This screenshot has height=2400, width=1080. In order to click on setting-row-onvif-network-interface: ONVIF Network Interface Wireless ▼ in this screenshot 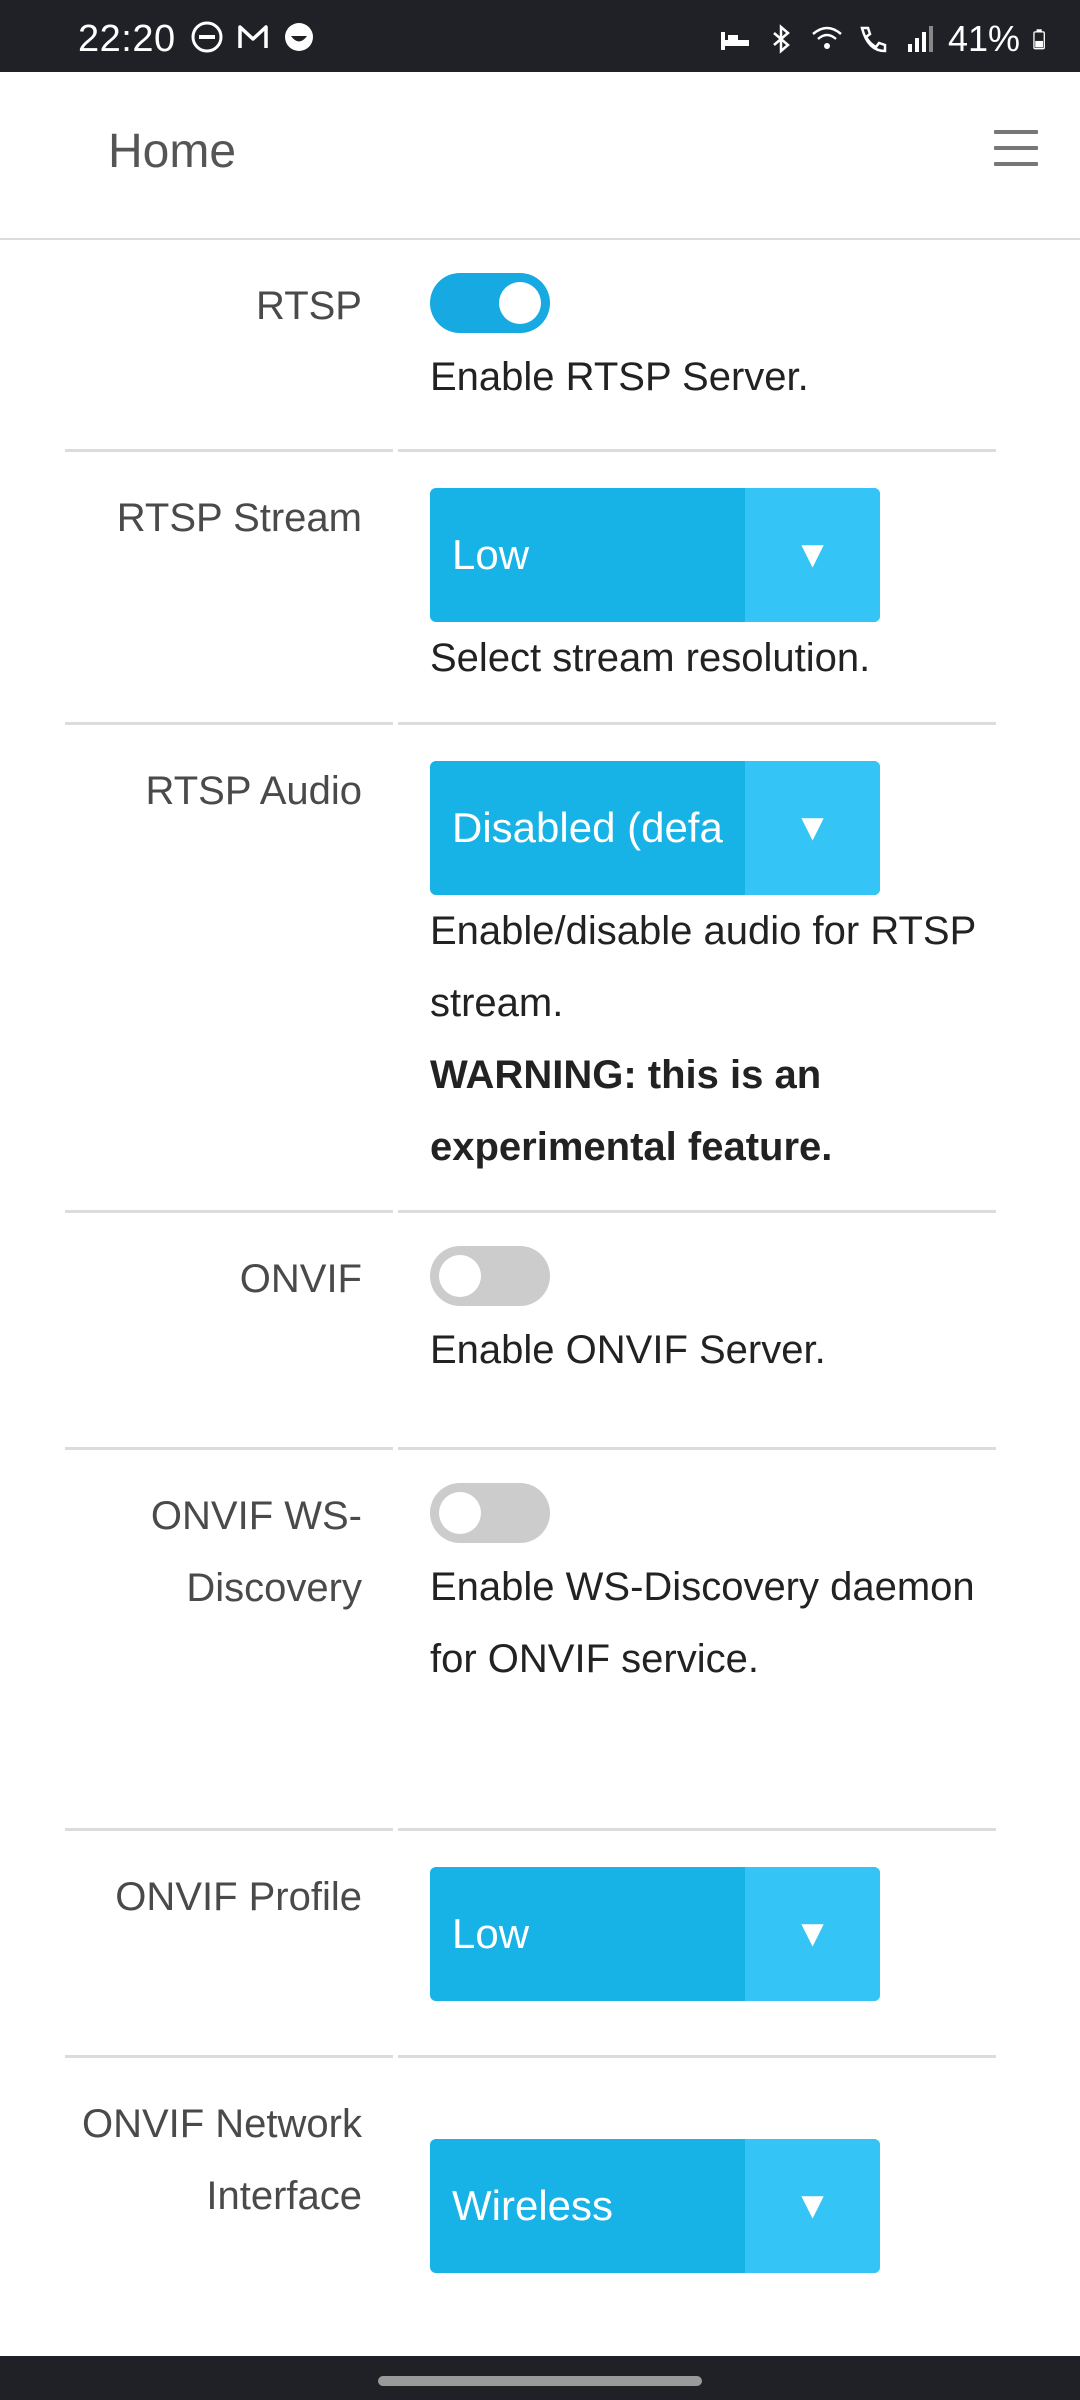, I will do `click(540, 2203)`.